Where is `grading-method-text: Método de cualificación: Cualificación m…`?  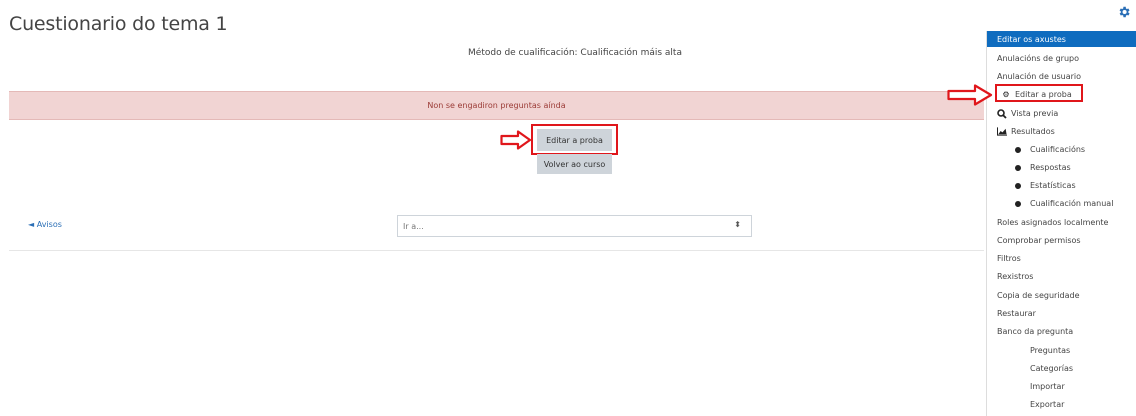 grading-method-text: Método de cualificación: Cualificación m… is located at coordinates (575, 53).